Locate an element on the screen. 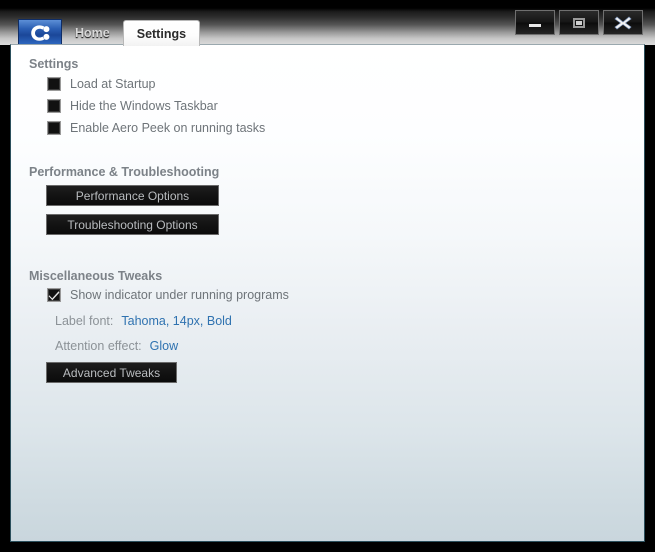 The width and height of the screenshot is (655, 552). checkbox-row-aero-peek: Enable Aero Peek on running tasks is located at coordinates (156, 128).